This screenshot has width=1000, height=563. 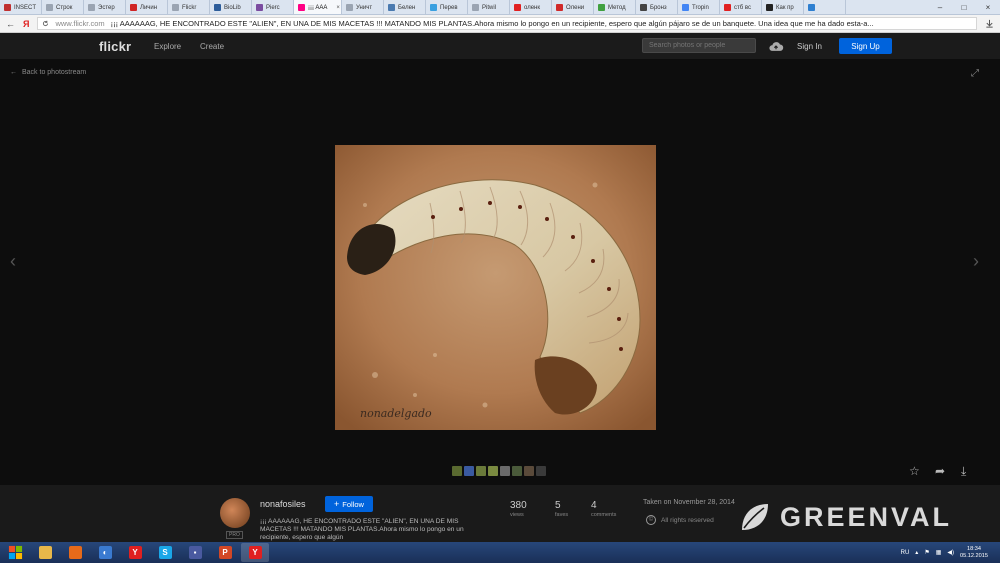 I want to click on google-icon, so click(x=685, y=7).